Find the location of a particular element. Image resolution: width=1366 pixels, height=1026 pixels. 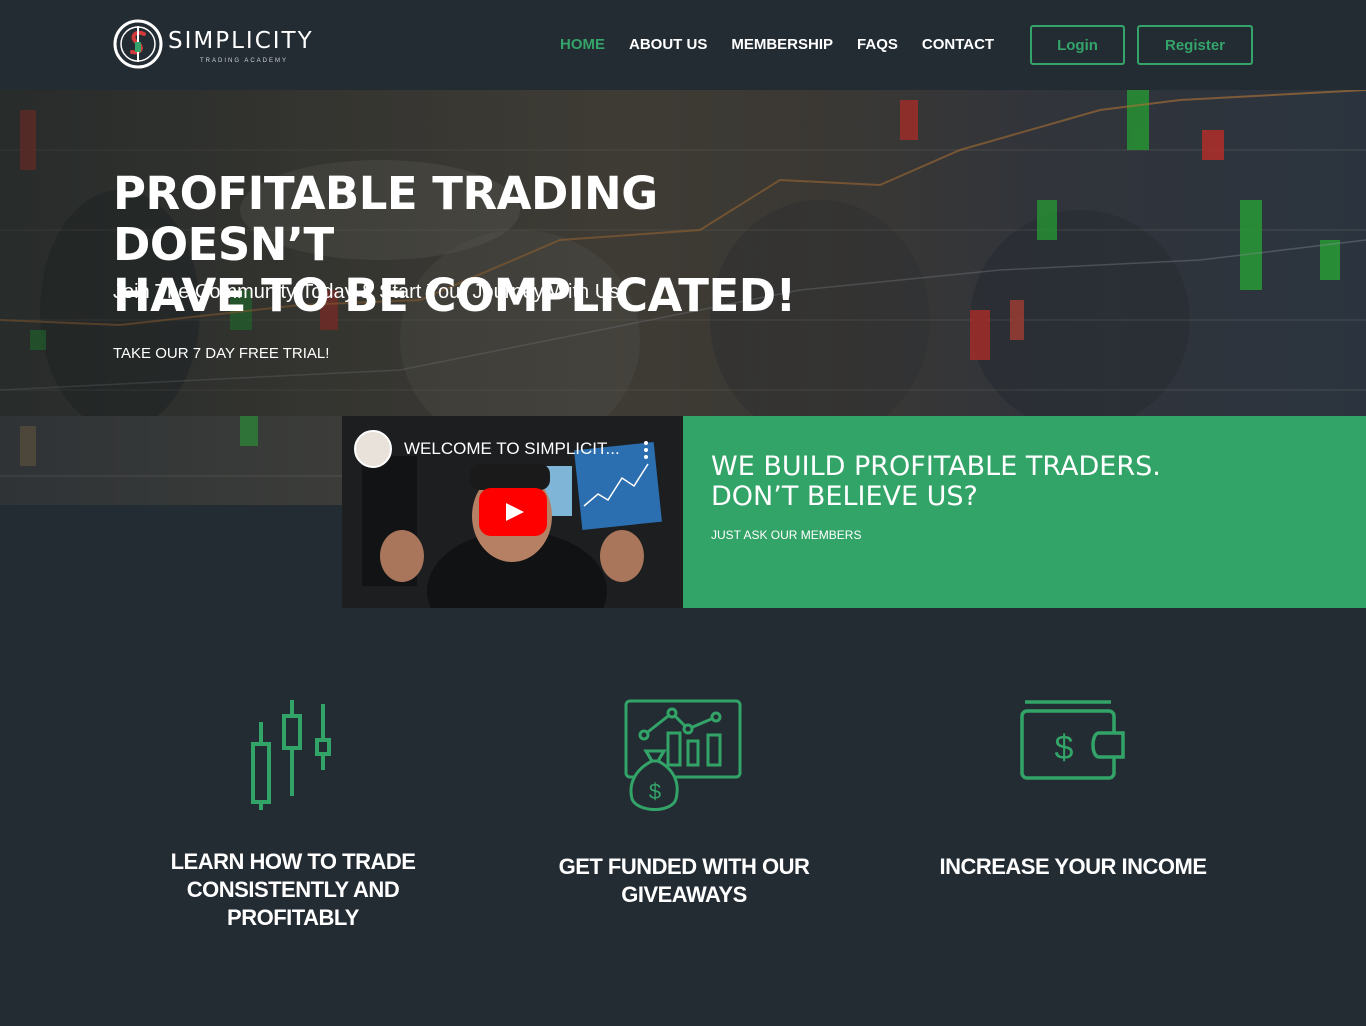

logo-tagline: TRADING ACADEMY is located at coordinates (244, 61).